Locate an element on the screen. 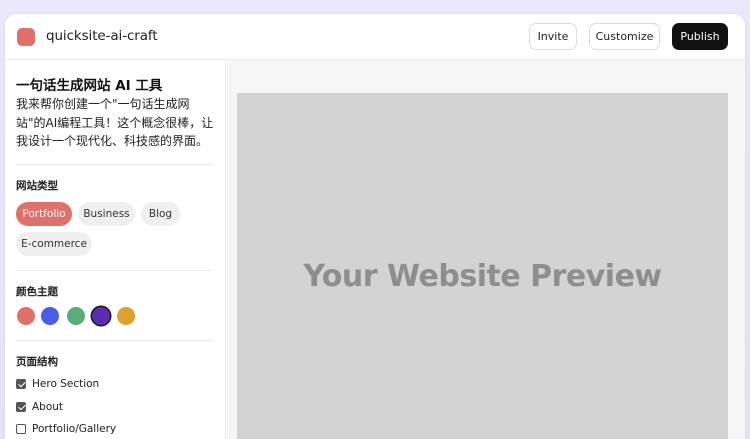 The height and width of the screenshot is (439, 750). site-type-chip-portfolio: Portfolio is located at coordinates (44, 214).